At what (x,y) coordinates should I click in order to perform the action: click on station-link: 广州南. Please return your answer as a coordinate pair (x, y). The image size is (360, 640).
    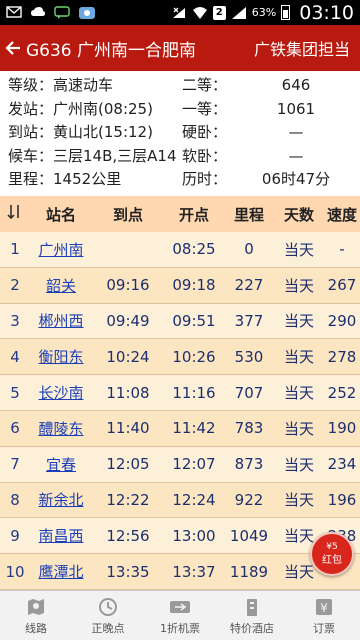
    Looking at the image, I should click on (60, 250).